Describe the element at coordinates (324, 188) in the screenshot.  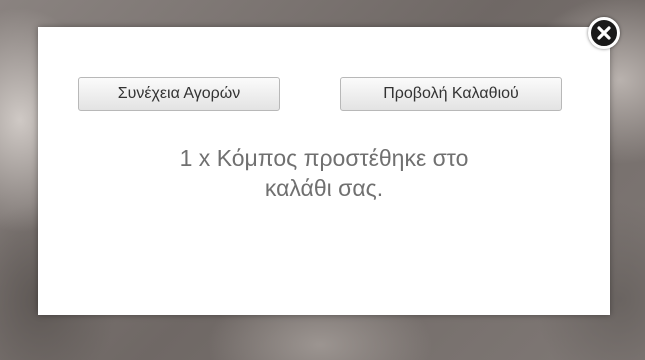
I see `confirmation-message-line-2: καλάθι σας.` at that location.